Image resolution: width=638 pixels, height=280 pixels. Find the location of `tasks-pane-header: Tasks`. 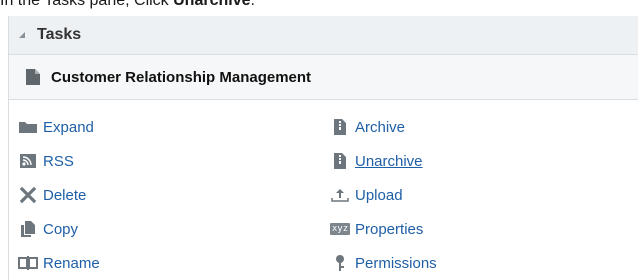

tasks-pane-header: Tasks is located at coordinates (323, 35).